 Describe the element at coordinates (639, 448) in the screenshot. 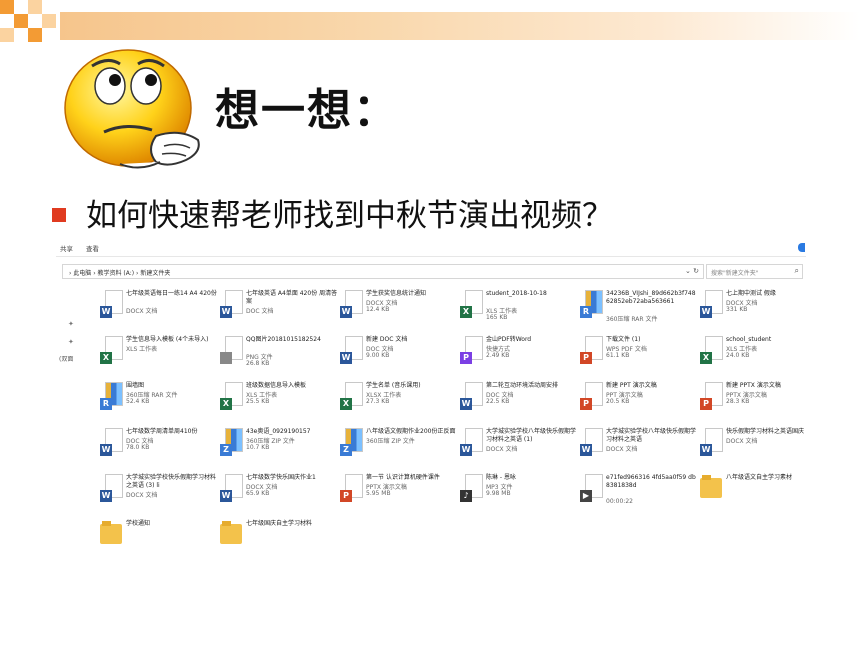

I see `file-item: W 大学城实验学校八年级快乐假期学习材料之英语 DOCX 文档` at that location.